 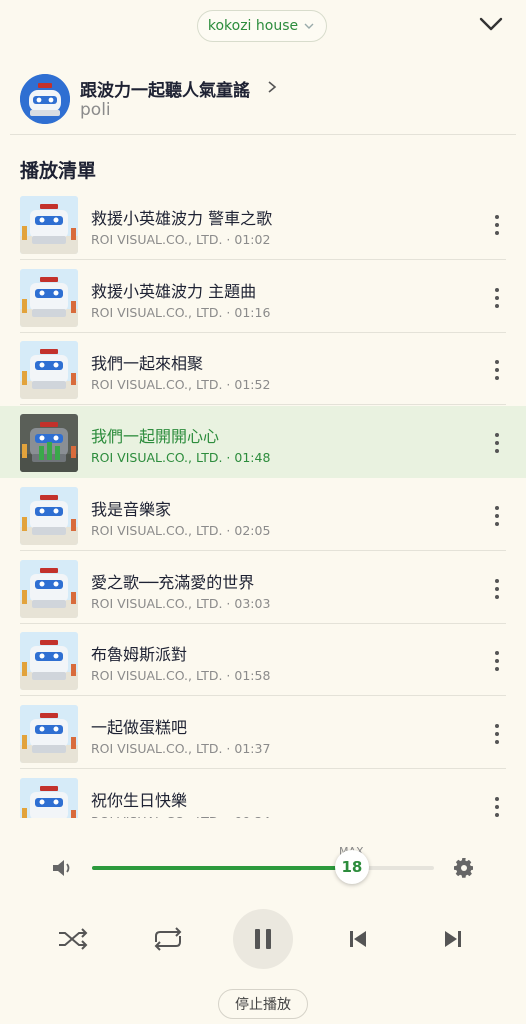 I want to click on chevron-down-icon, so click(x=309, y=26).